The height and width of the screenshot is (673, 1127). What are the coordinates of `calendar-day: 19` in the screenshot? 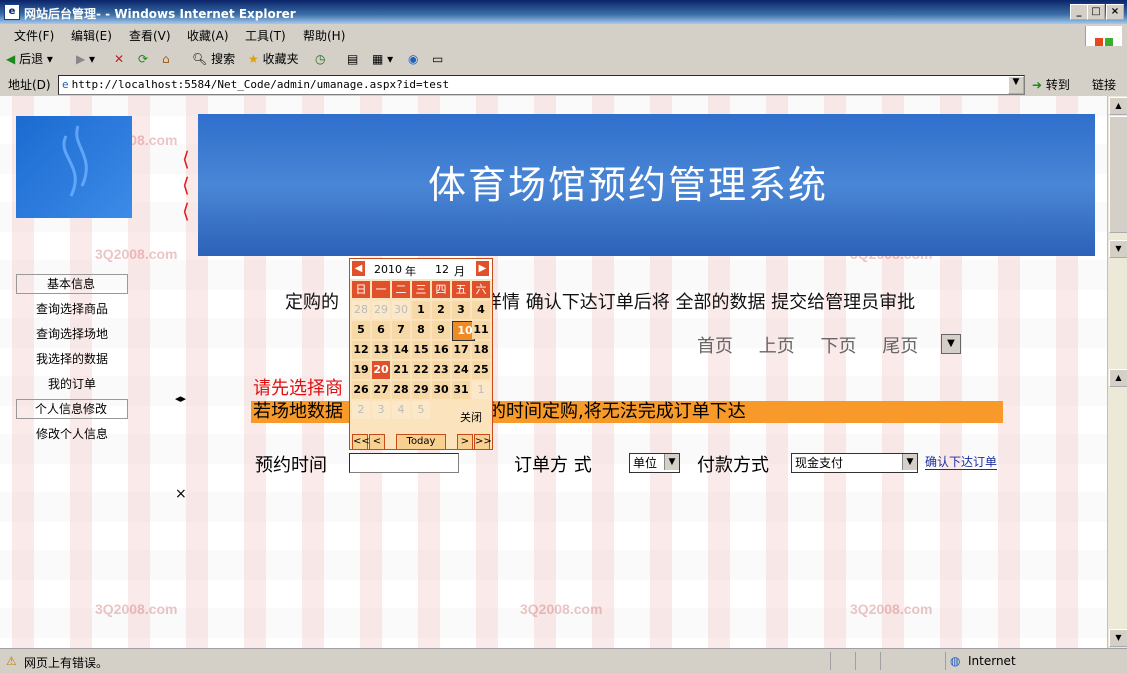 It's located at (361, 370).